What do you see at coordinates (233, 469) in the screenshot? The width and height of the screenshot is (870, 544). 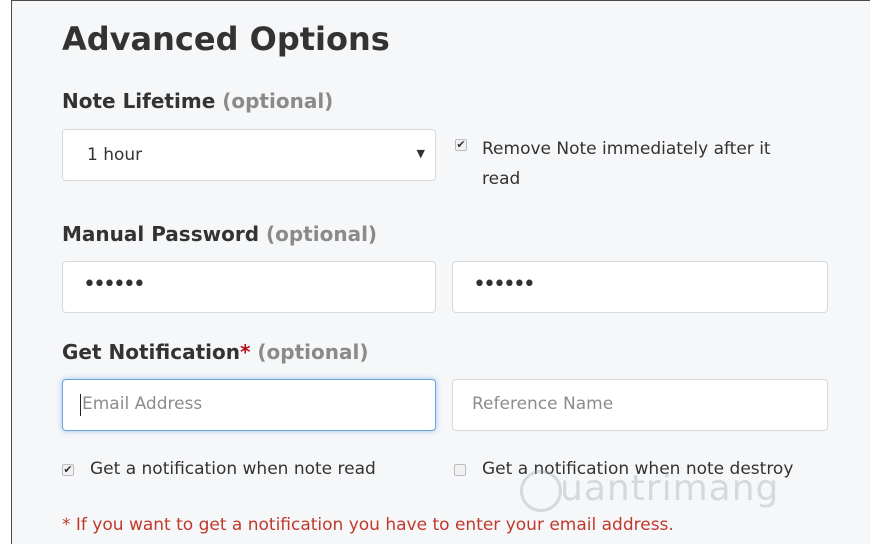 I see `notify-on-read-label: Get a notification when note read` at bounding box center [233, 469].